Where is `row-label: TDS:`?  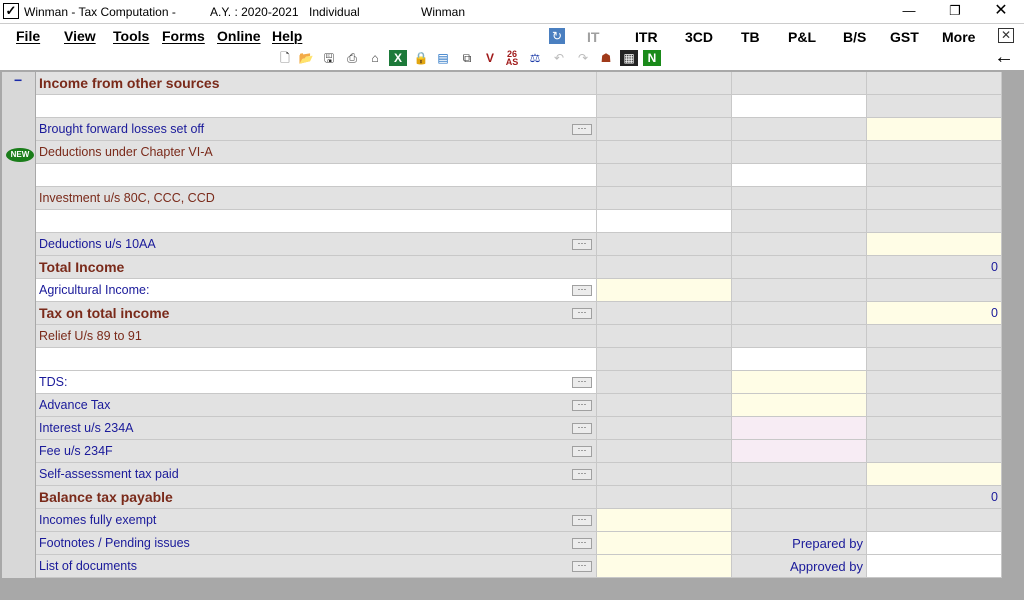 row-label: TDS: is located at coordinates (53, 382).